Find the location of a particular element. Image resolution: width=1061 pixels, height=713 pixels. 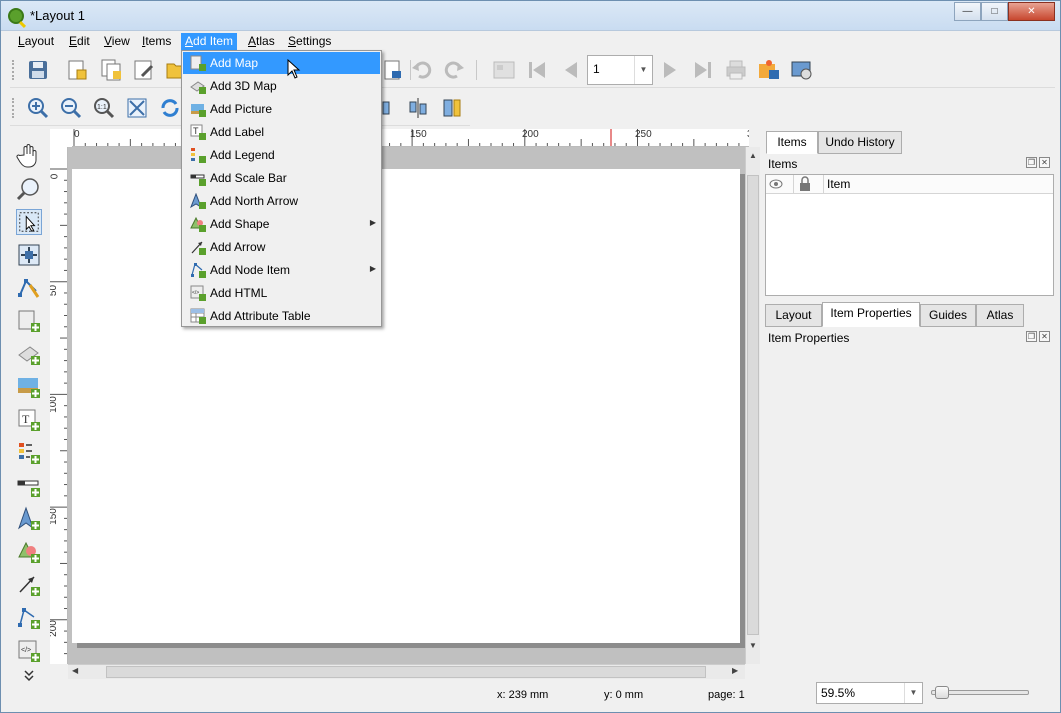

menu-edit: Edit is located at coordinates (79, 42).